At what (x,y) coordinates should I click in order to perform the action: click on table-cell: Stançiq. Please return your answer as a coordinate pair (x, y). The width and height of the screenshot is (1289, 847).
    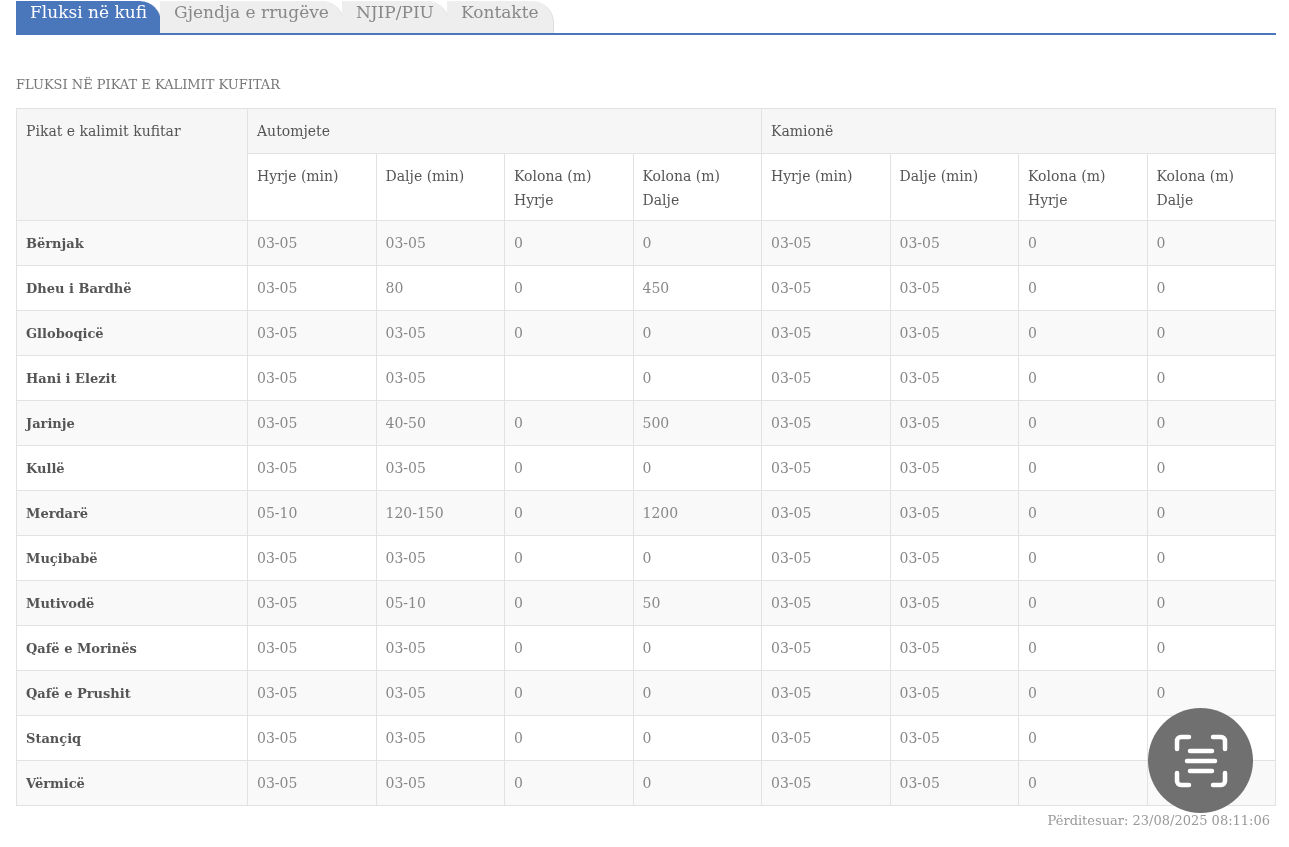
    Looking at the image, I should click on (132, 738).